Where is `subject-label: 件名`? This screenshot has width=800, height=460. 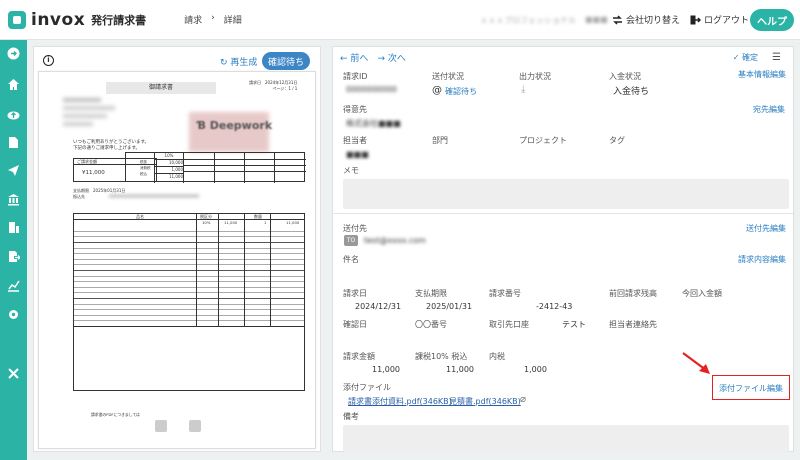 subject-label: 件名 is located at coordinates (351, 259).